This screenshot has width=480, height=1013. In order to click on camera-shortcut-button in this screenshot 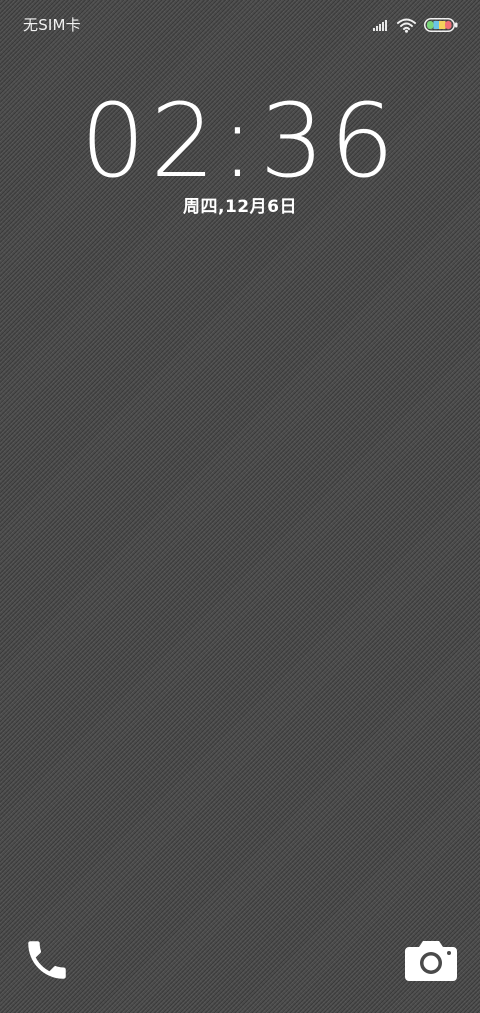, I will do `click(431, 962)`.